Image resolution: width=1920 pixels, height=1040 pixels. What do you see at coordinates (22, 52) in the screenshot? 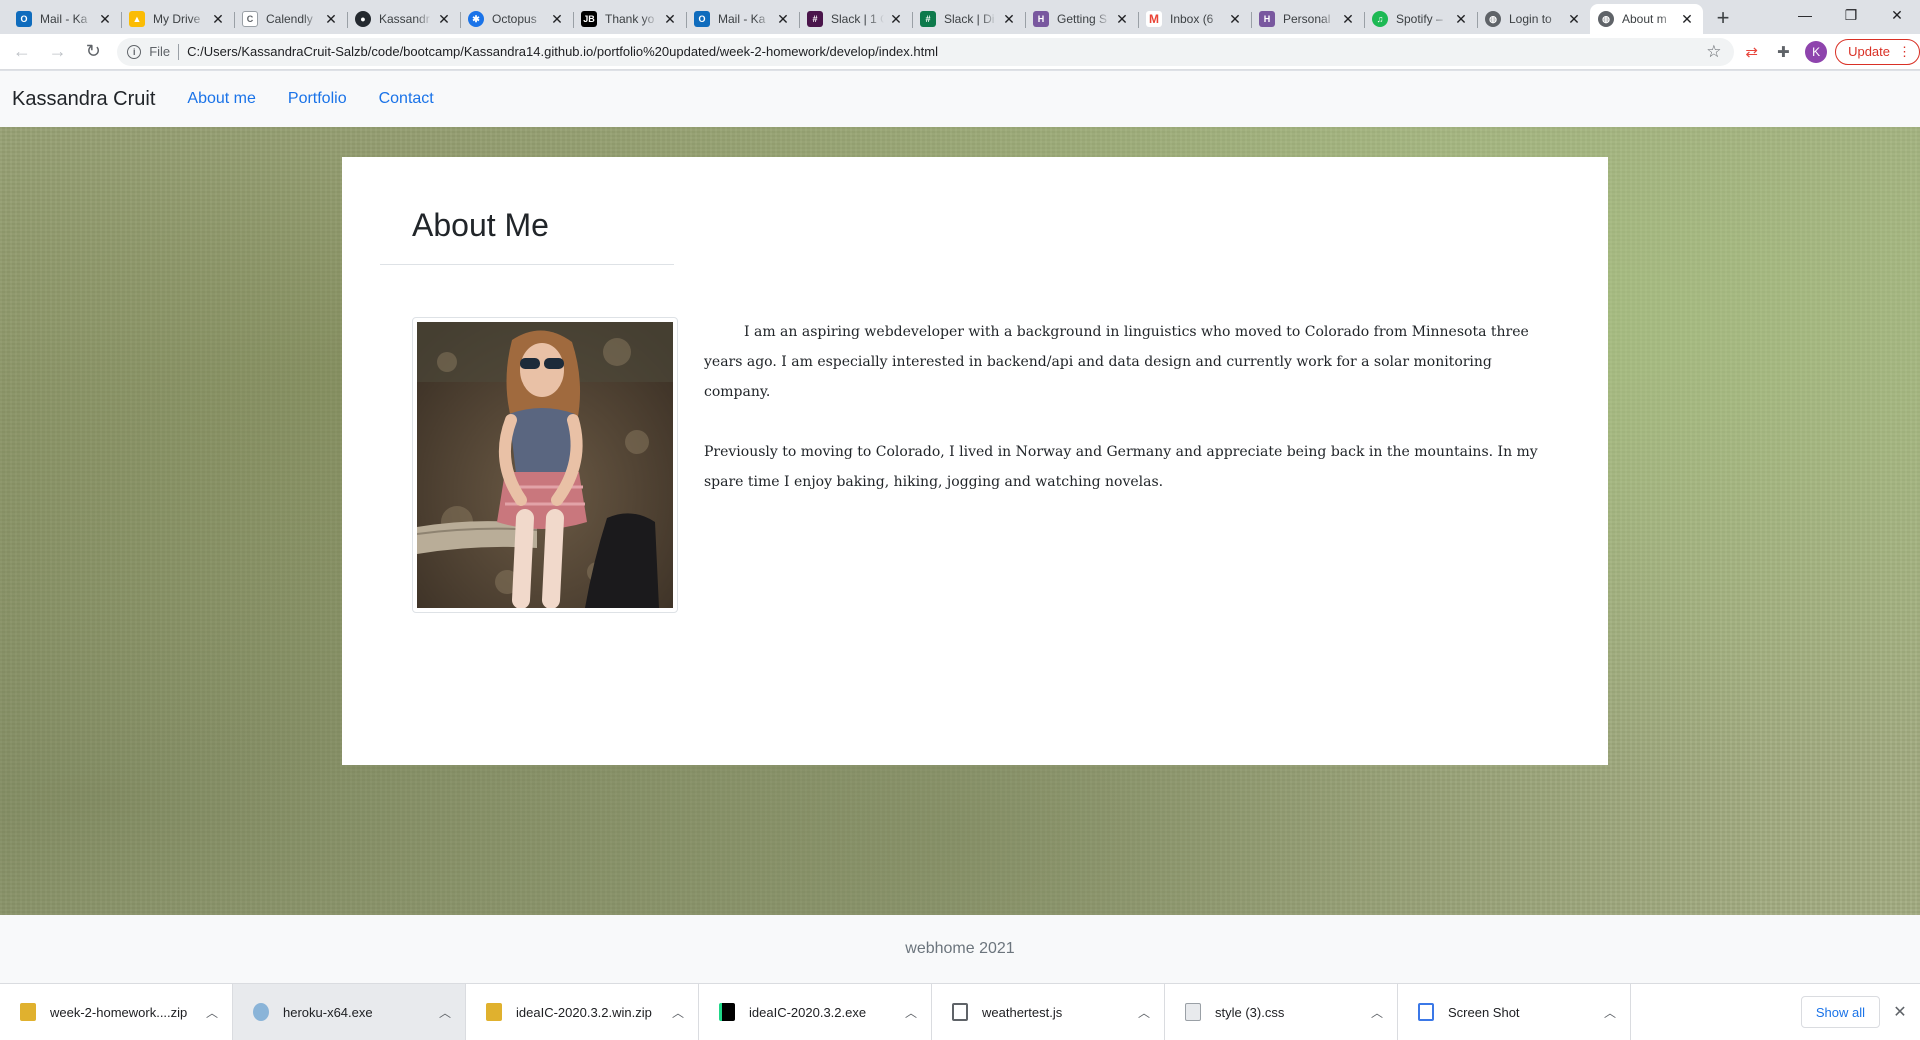
I see `back-arrow-icon: ←` at bounding box center [22, 52].